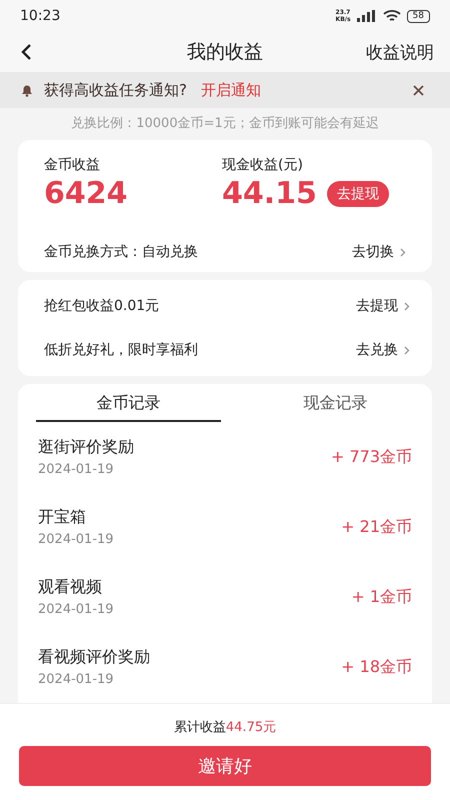  Describe the element at coordinates (225, 766) in the screenshot. I see `invite-button: 邀请好` at that location.